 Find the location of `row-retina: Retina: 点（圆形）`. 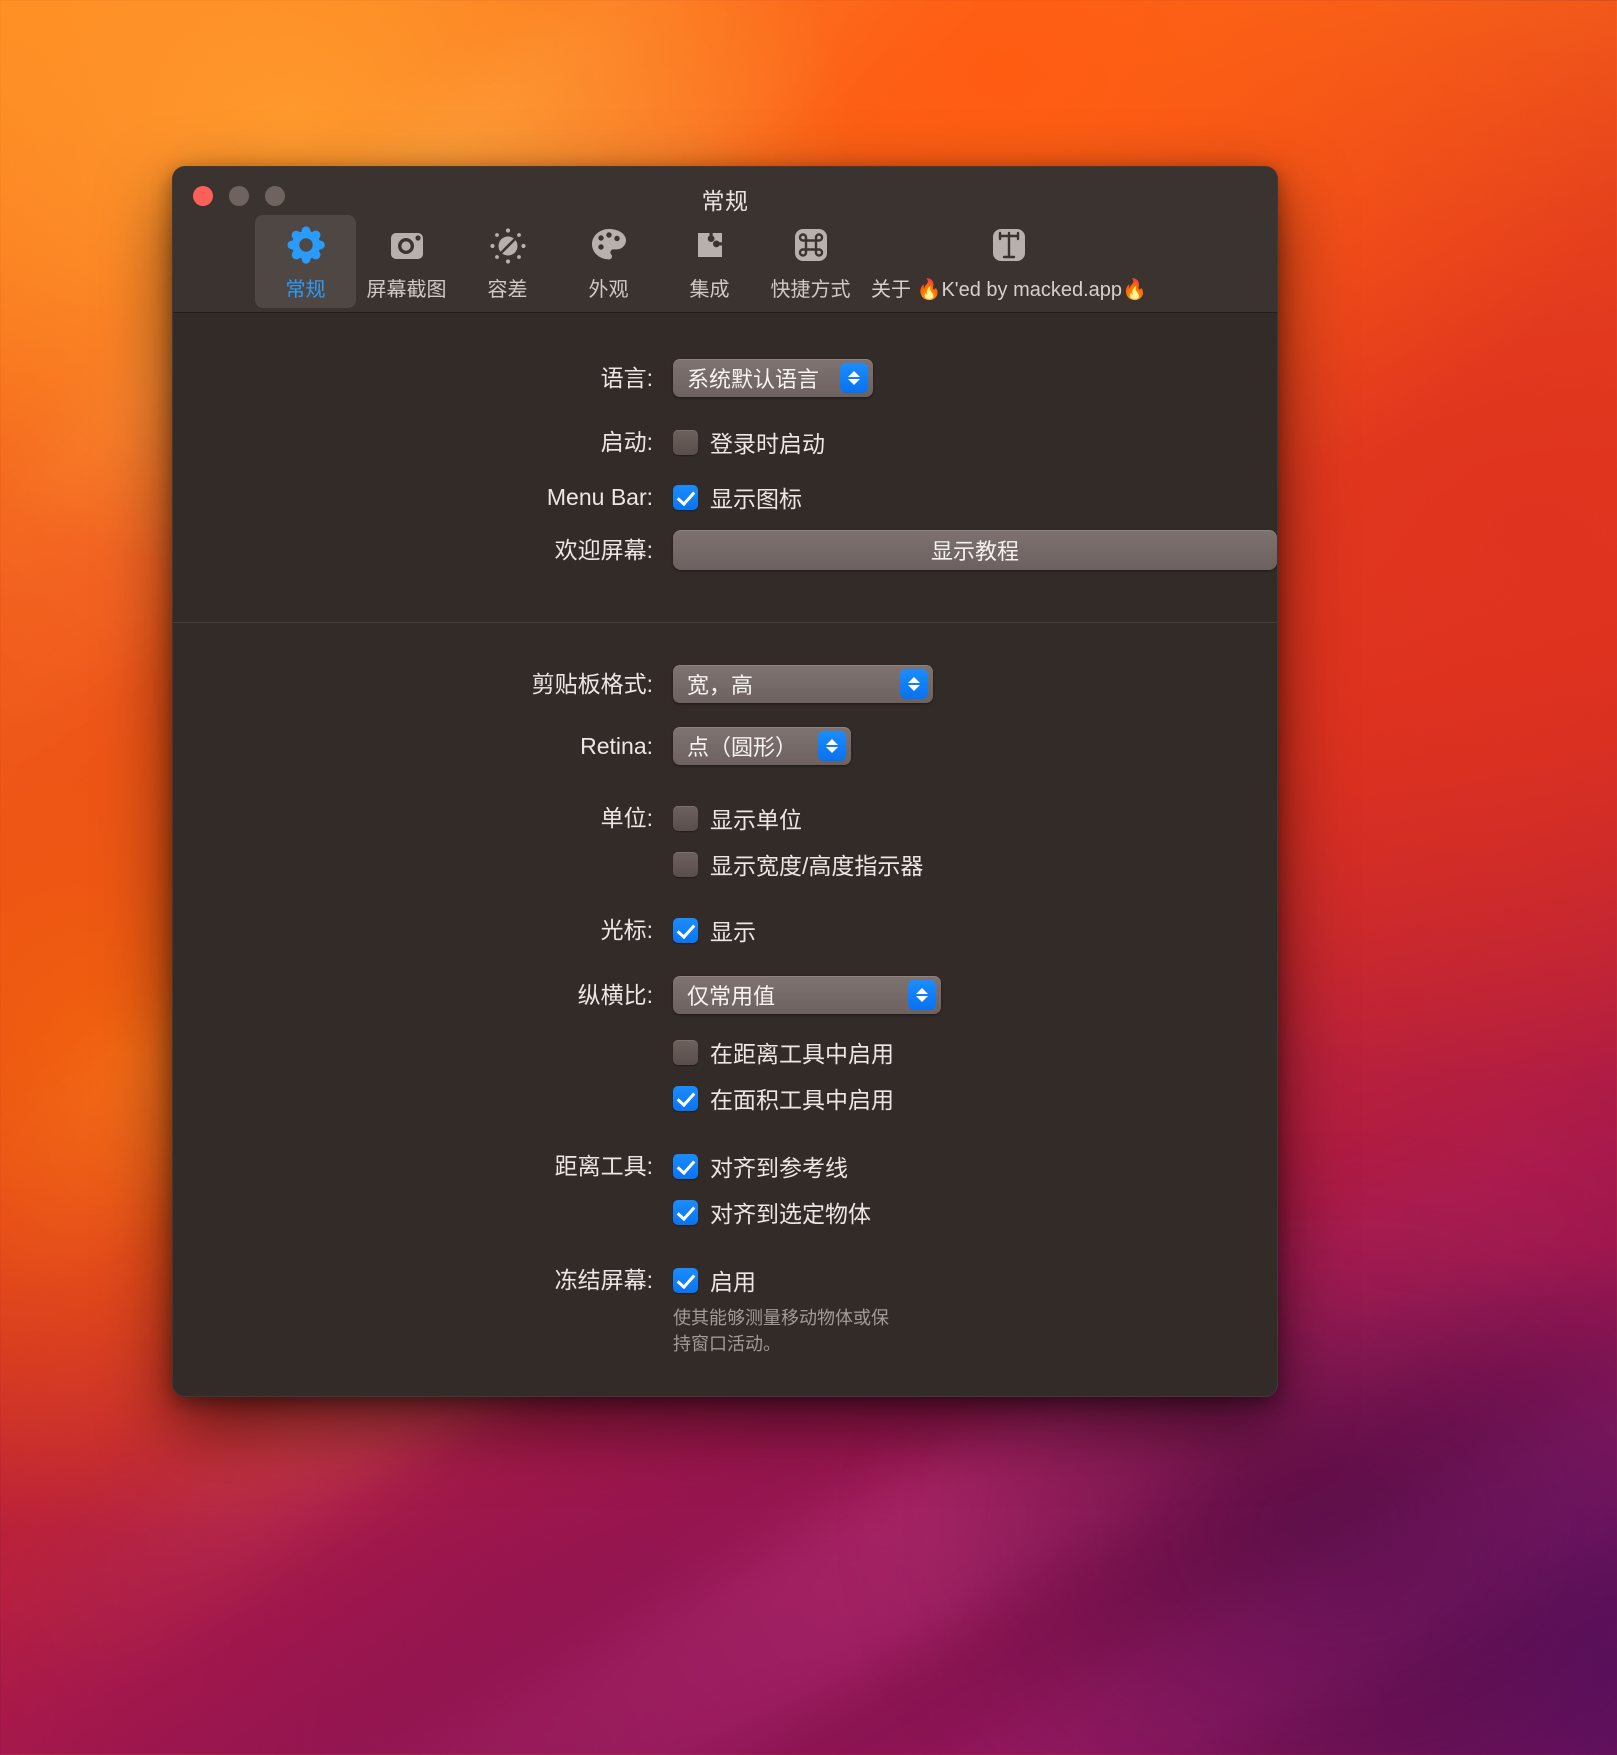

row-retina: Retina: 点（圆形） is located at coordinates (725, 746).